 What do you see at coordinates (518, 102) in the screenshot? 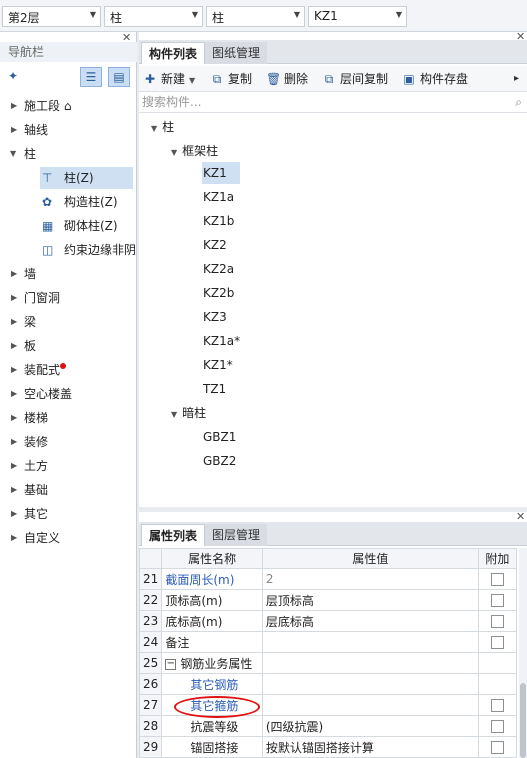
I see `search-icon: ⌕` at bounding box center [518, 102].